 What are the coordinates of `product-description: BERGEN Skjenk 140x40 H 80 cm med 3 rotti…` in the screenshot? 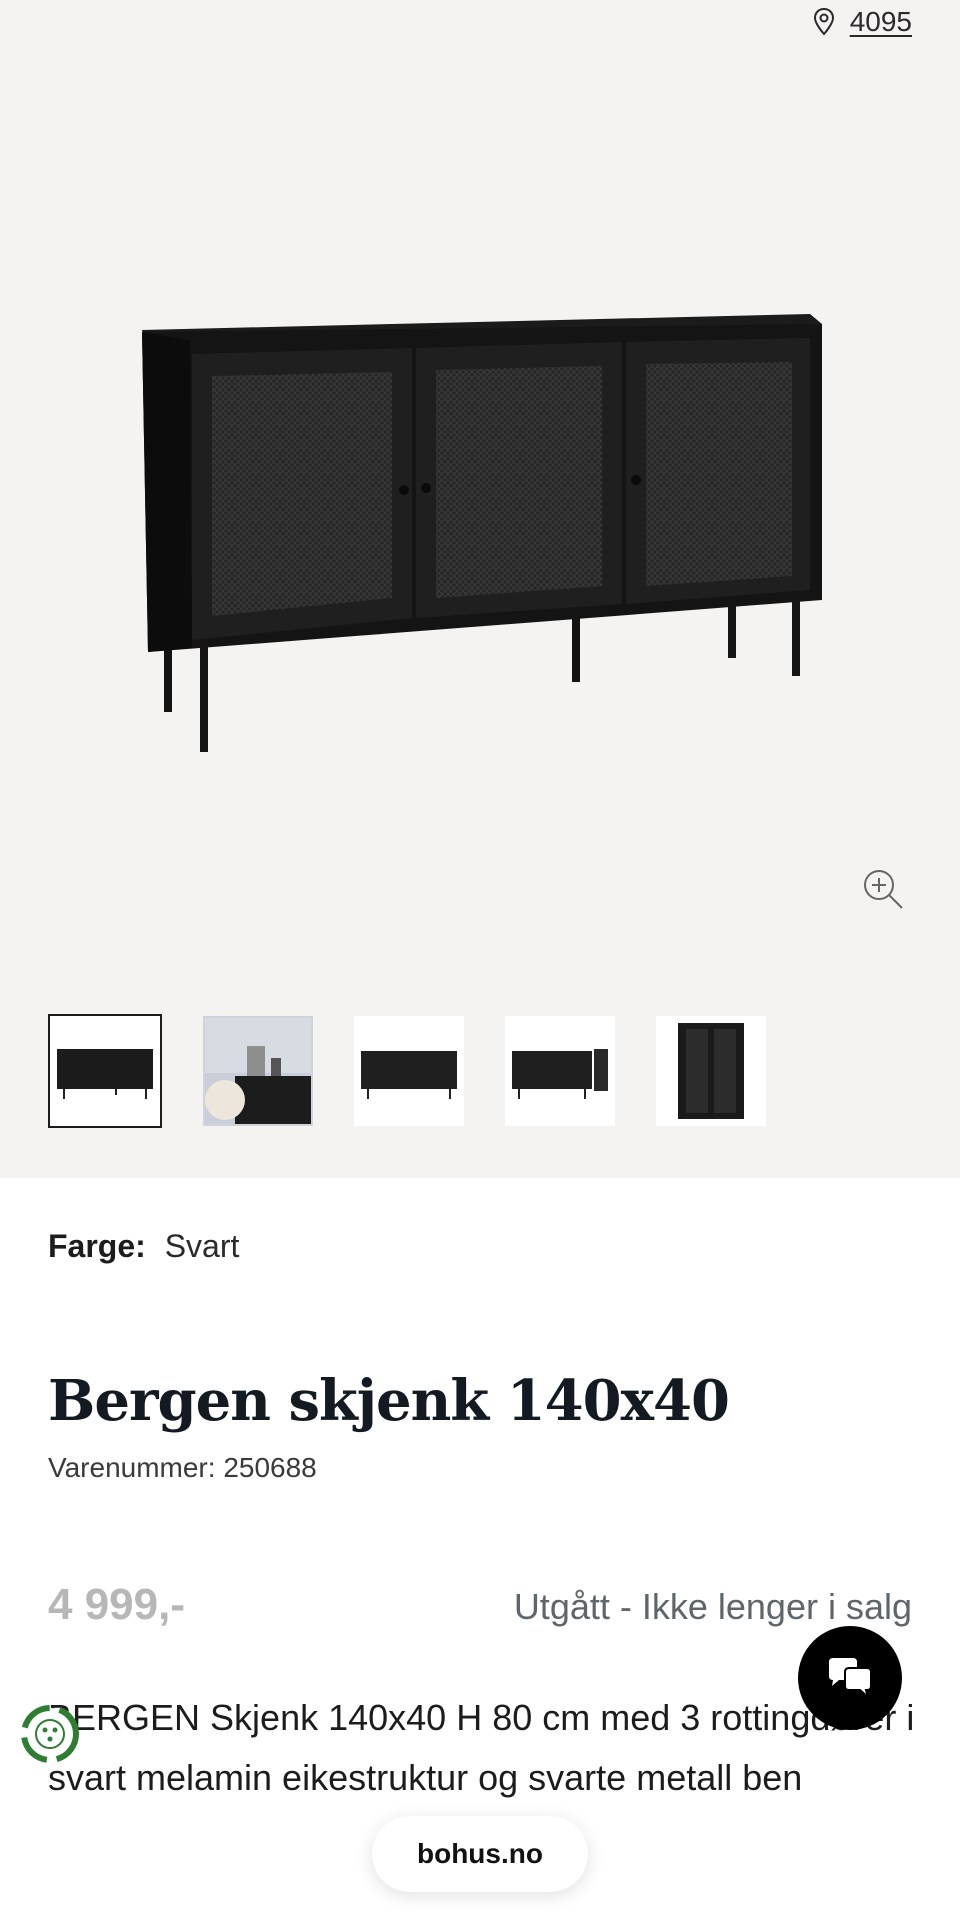 It's located at (481, 1747).